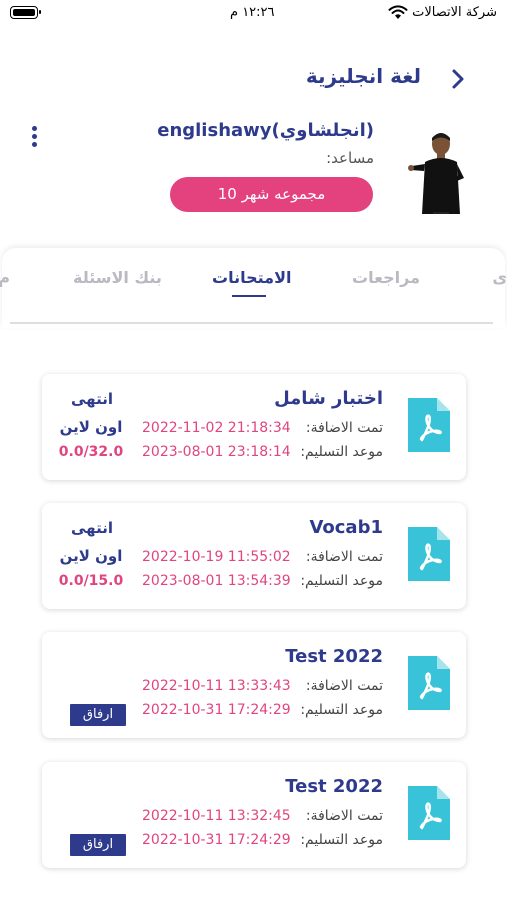  I want to click on due-date: 2023-08-01 23:18:14, so click(216, 452).